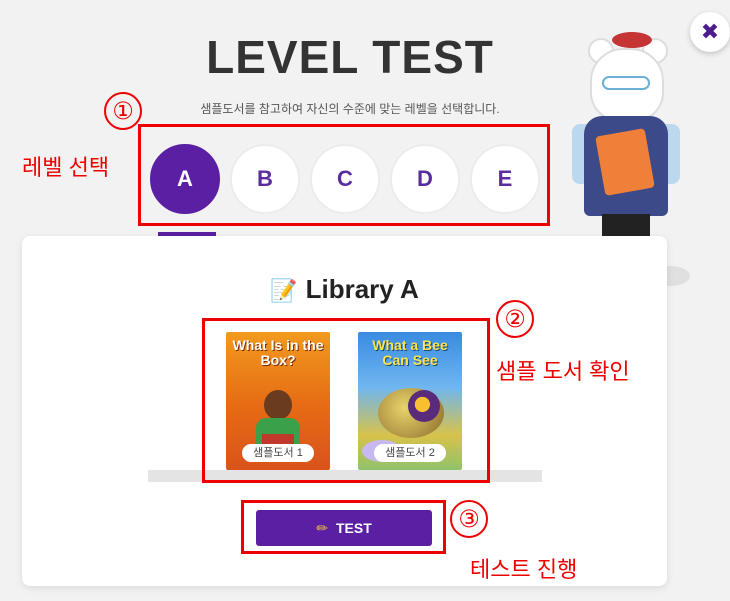 Image resolution: width=730 pixels, height=601 pixels. I want to click on library-title-text: Library A, so click(362, 289).